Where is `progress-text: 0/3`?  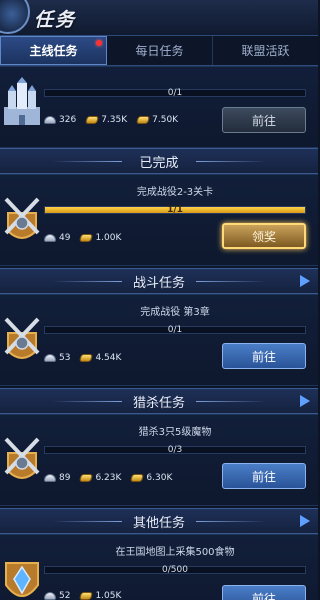
progress-text: 0/3 is located at coordinates (175, 450).